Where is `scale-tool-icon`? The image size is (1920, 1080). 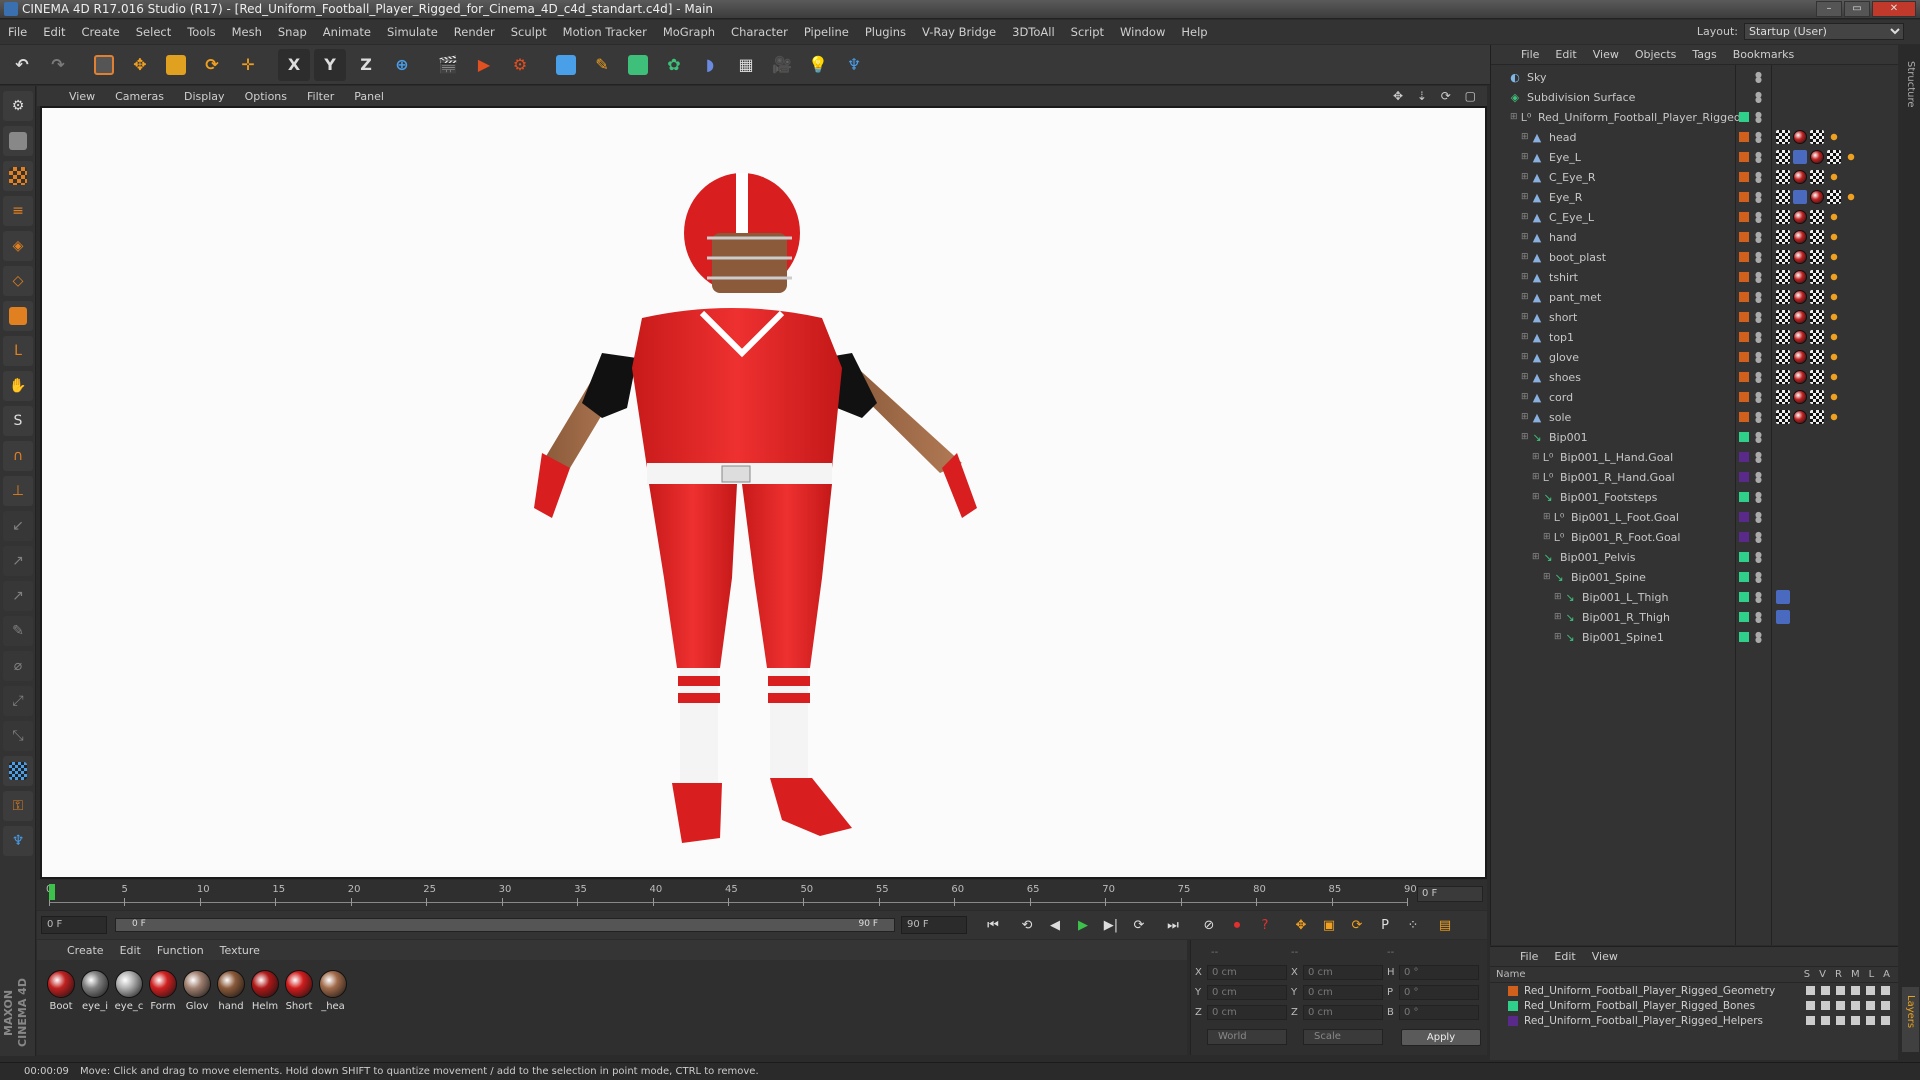 scale-tool-icon is located at coordinates (176, 65).